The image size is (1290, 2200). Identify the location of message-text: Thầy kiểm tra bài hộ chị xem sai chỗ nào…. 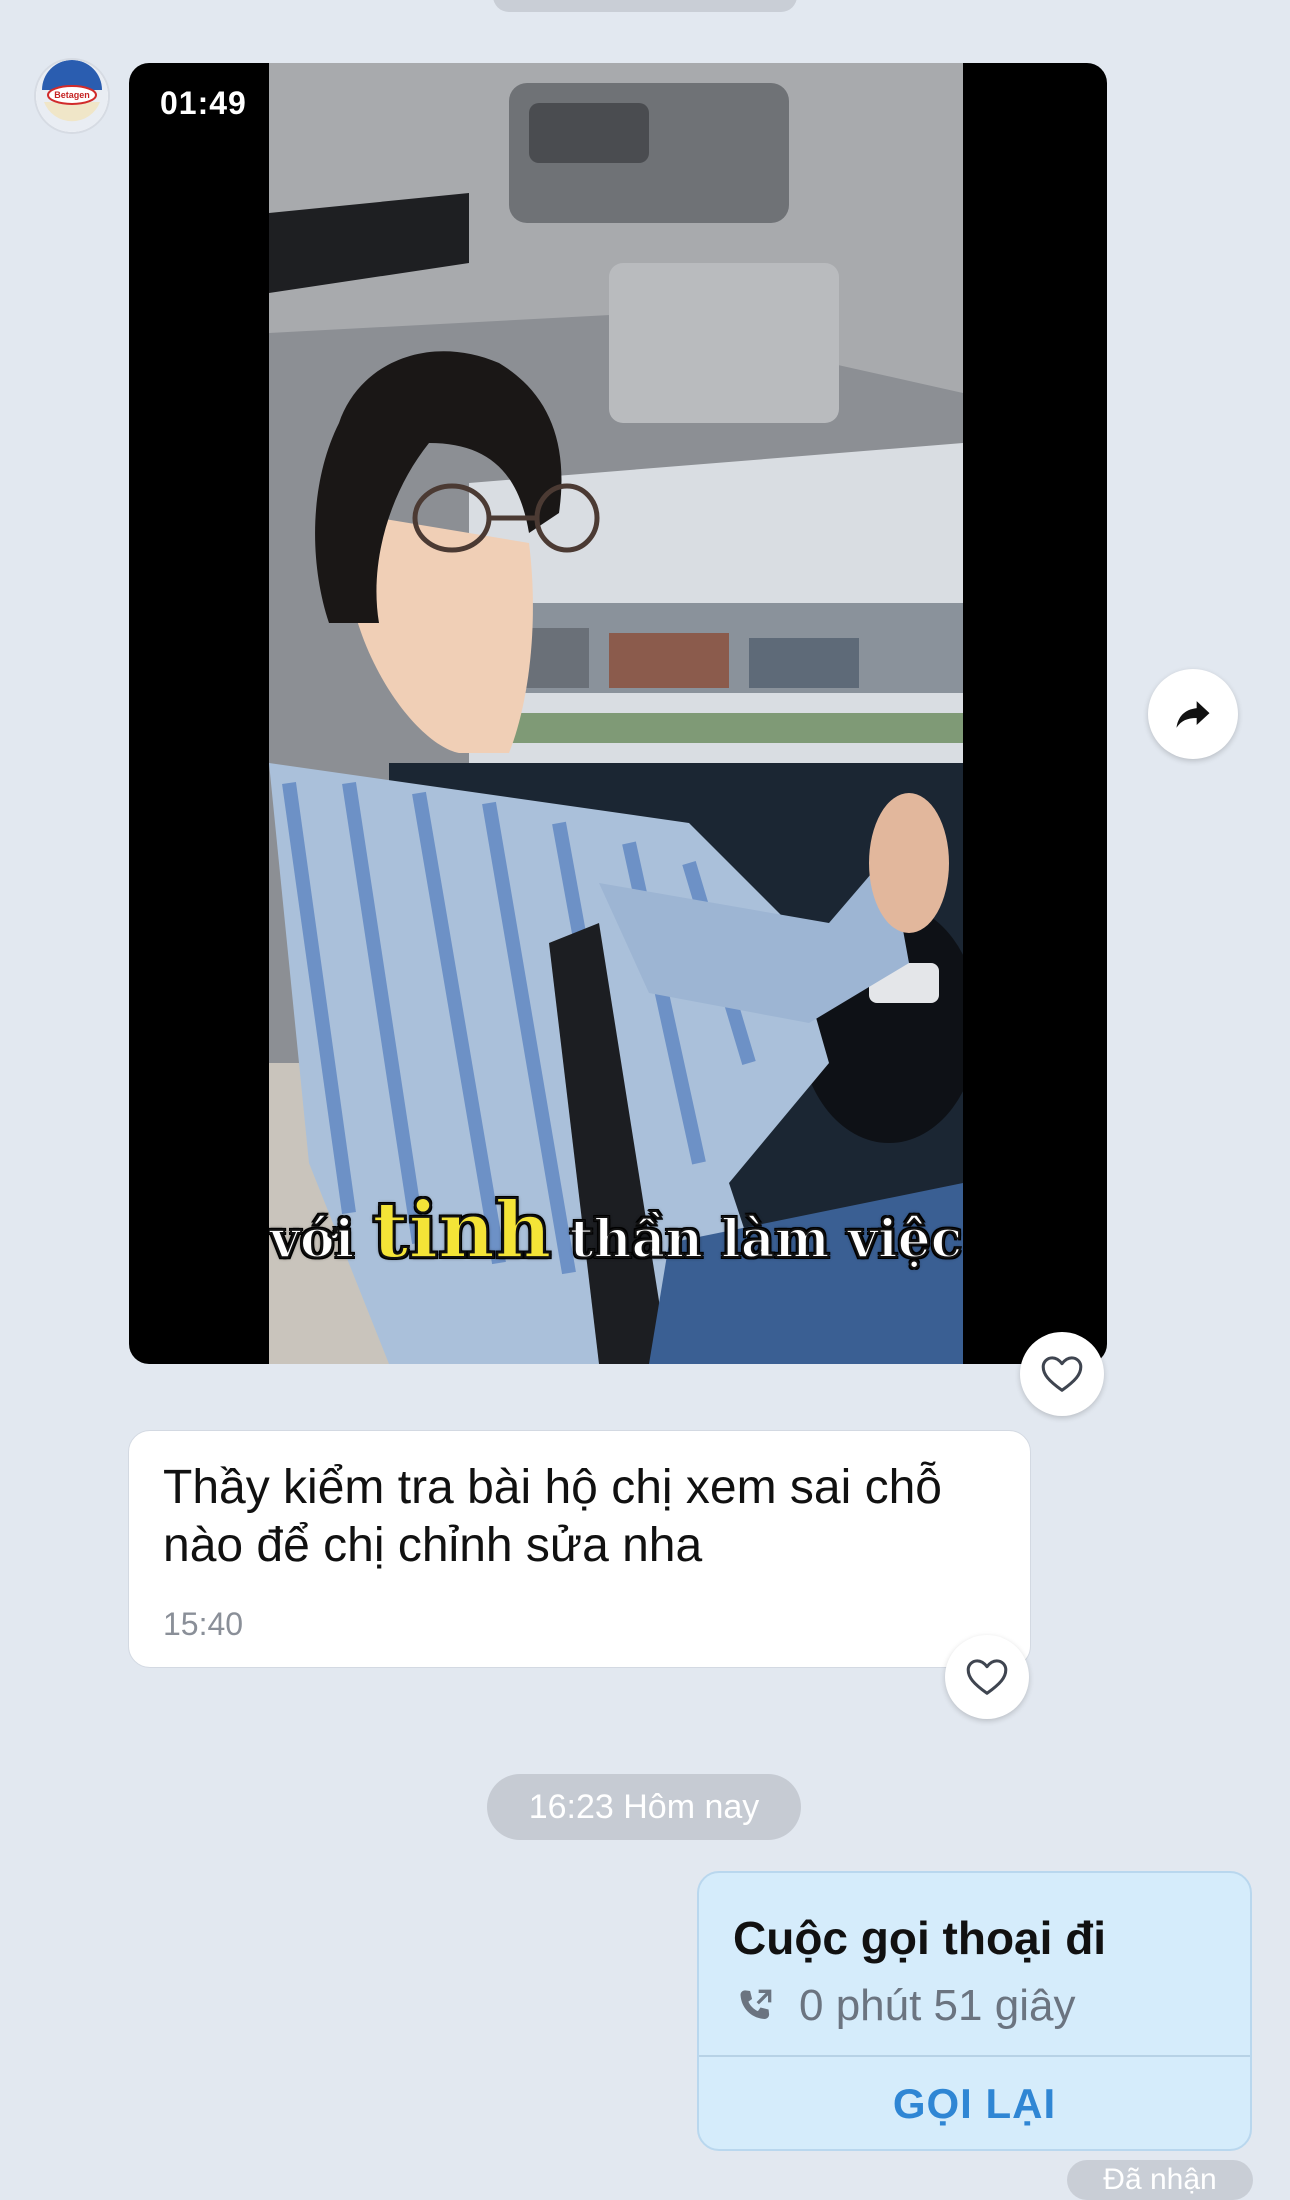
(552, 1516).